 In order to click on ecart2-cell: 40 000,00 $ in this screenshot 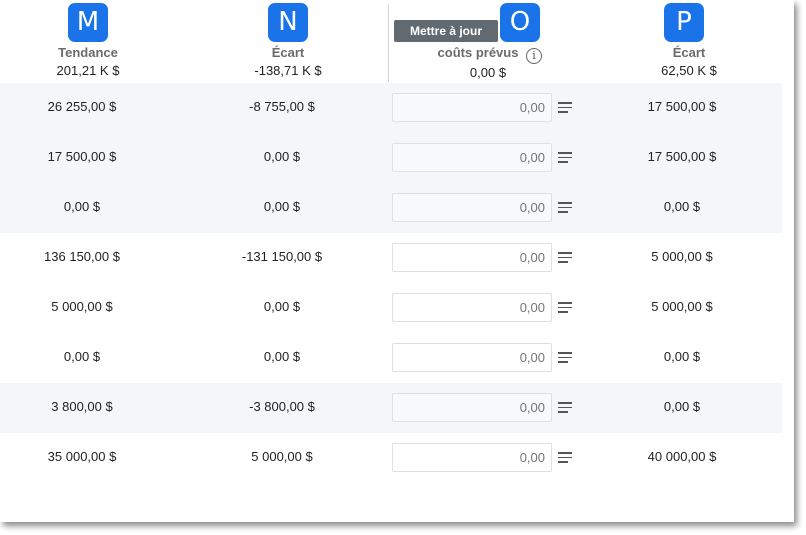, I will do `click(682, 456)`.